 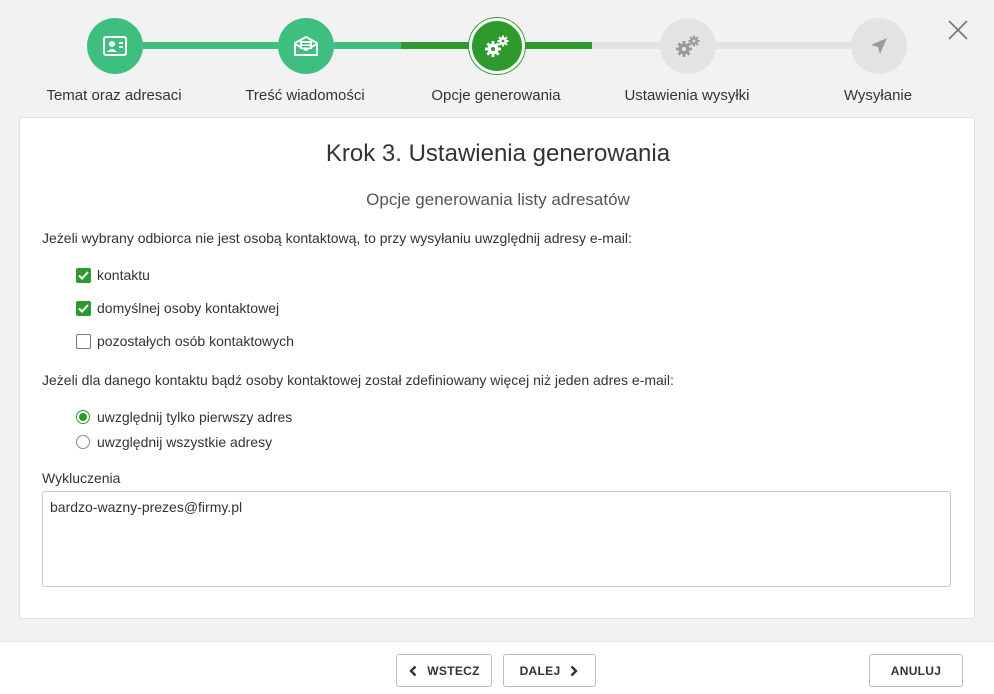 I want to click on section-subtitle: Opcje generowania listy adresatów, so click(x=498, y=199).